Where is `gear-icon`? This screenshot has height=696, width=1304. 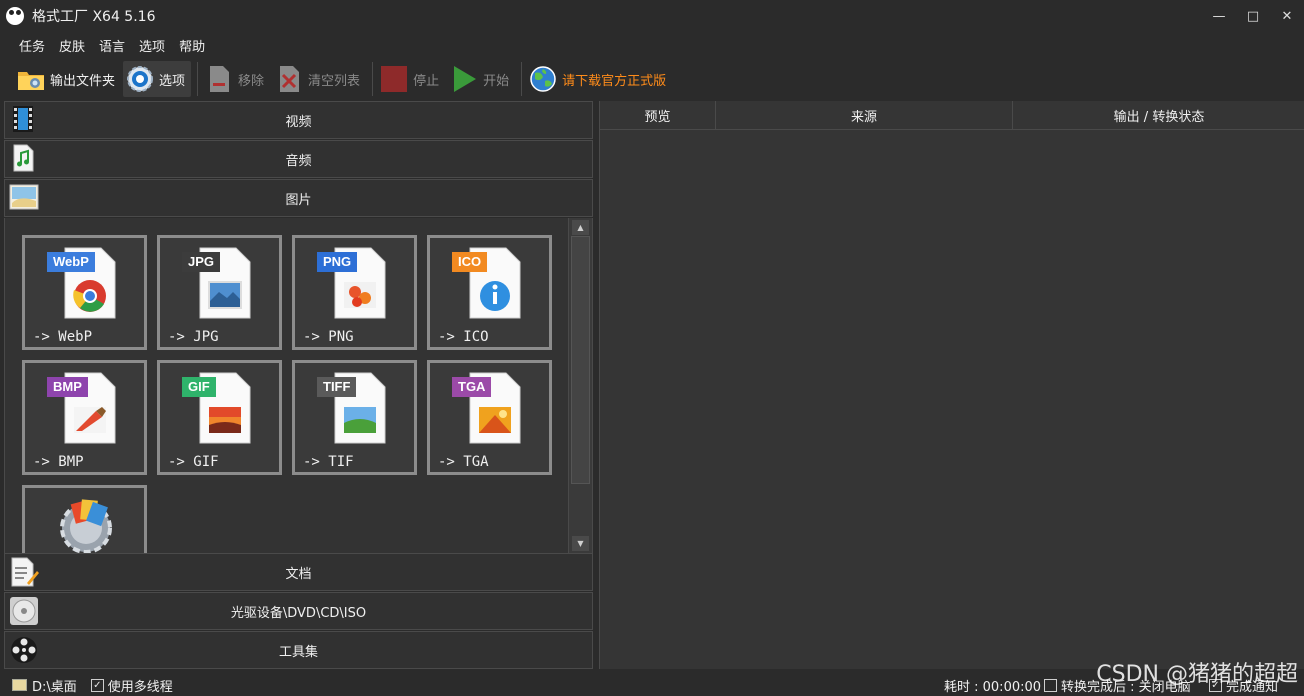 gear-icon is located at coordinates (140, 79).